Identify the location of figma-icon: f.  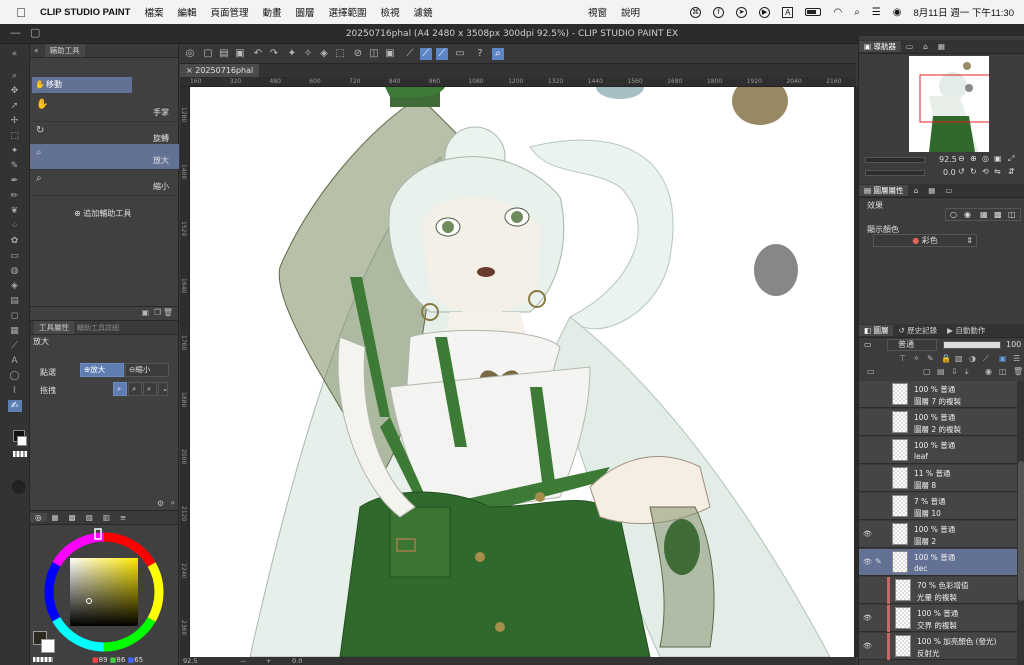
(719, 12).